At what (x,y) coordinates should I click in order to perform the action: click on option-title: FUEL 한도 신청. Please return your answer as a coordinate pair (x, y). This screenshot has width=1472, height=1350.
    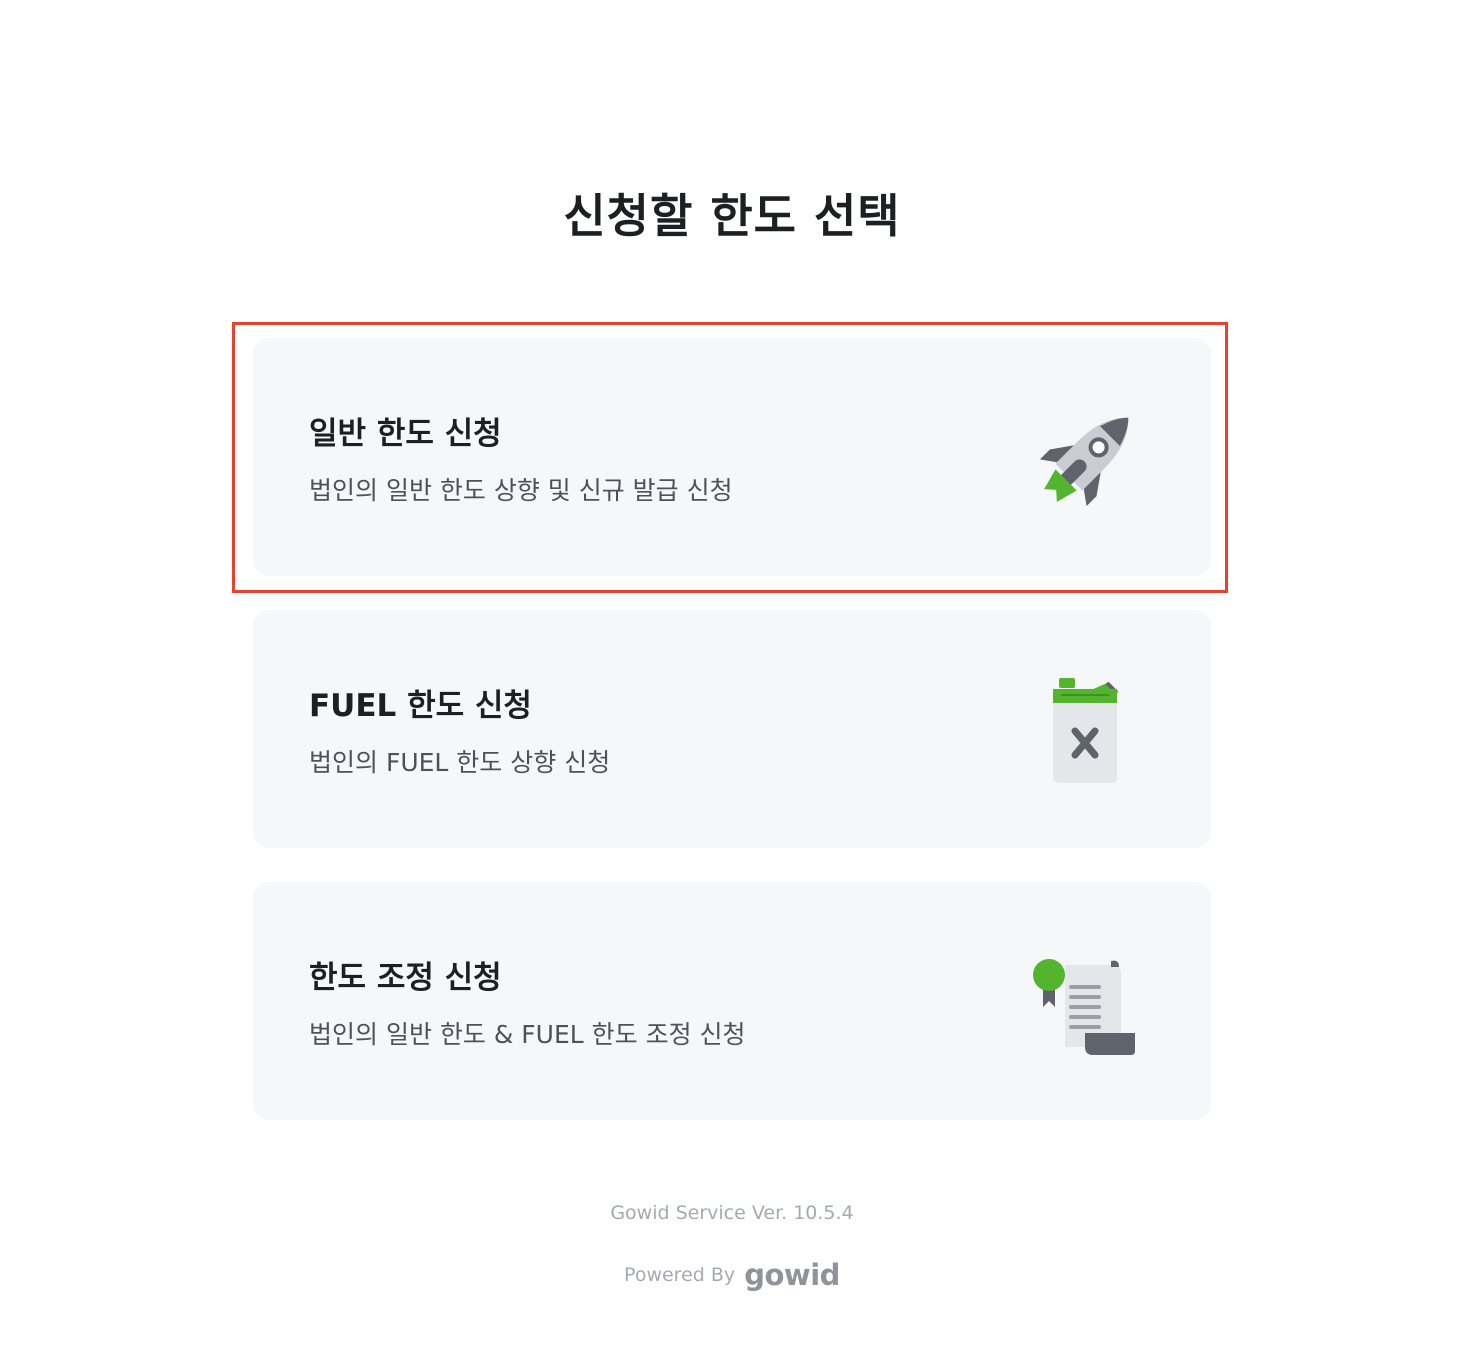
    Looking at the image, I should click on (420, 706).